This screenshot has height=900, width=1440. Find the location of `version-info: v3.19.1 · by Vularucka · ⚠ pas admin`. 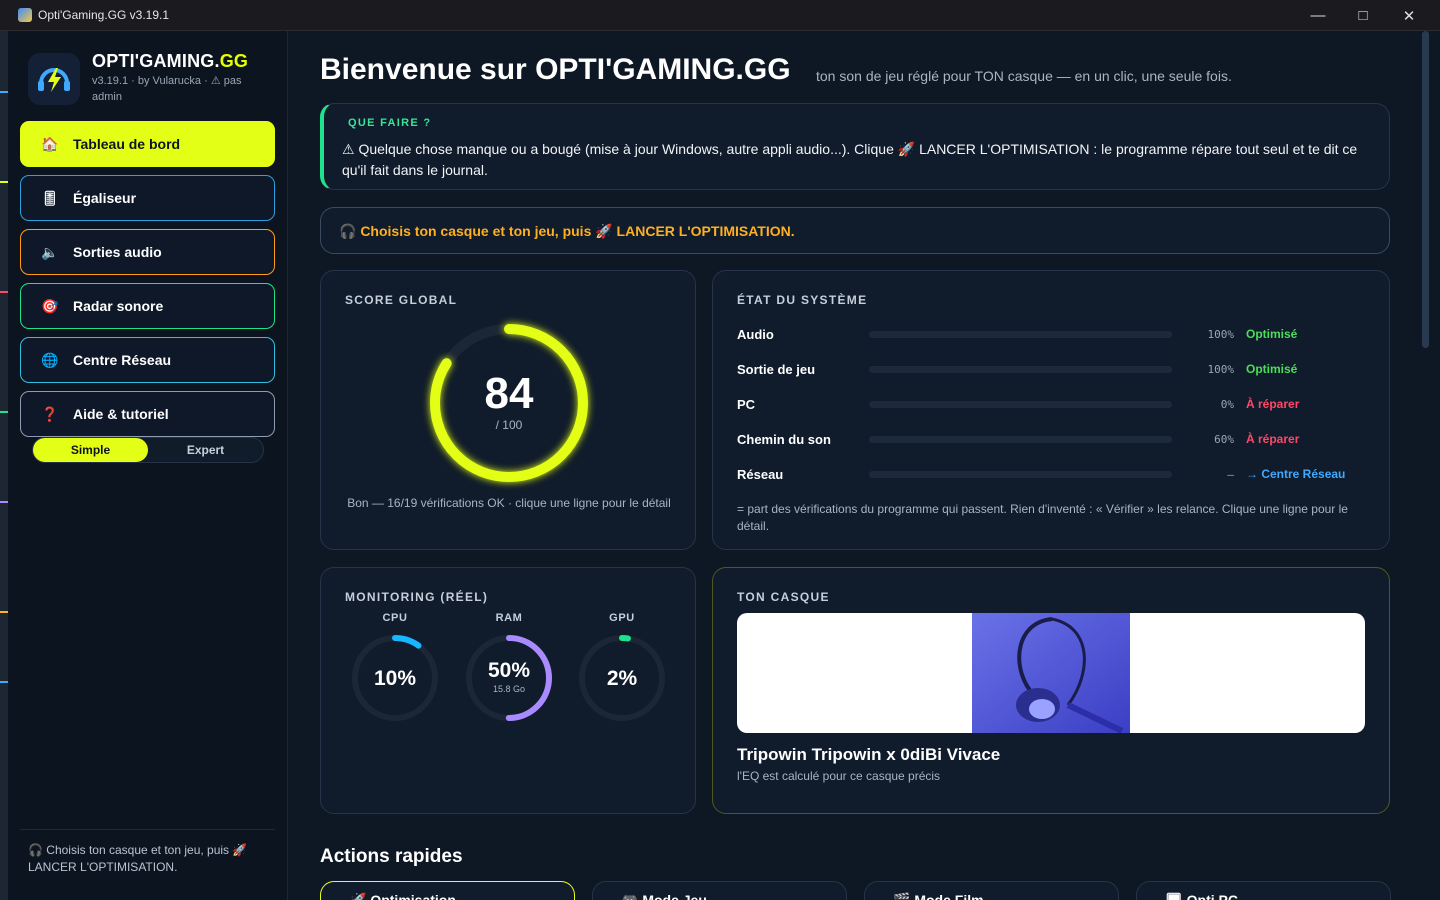

version-info: v3.19.1 · by Vularucka · ⚠ pas admin is located at coordinates (167, 89).